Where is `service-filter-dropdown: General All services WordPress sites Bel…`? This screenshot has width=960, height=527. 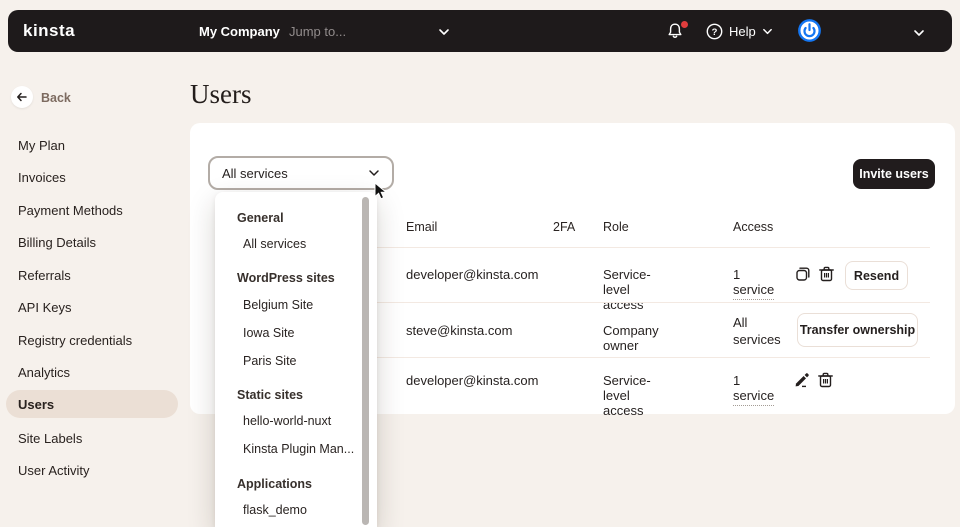 service-filter-dropdown: General All services WordPress sites Bel… is located at coordinates (296, 359).